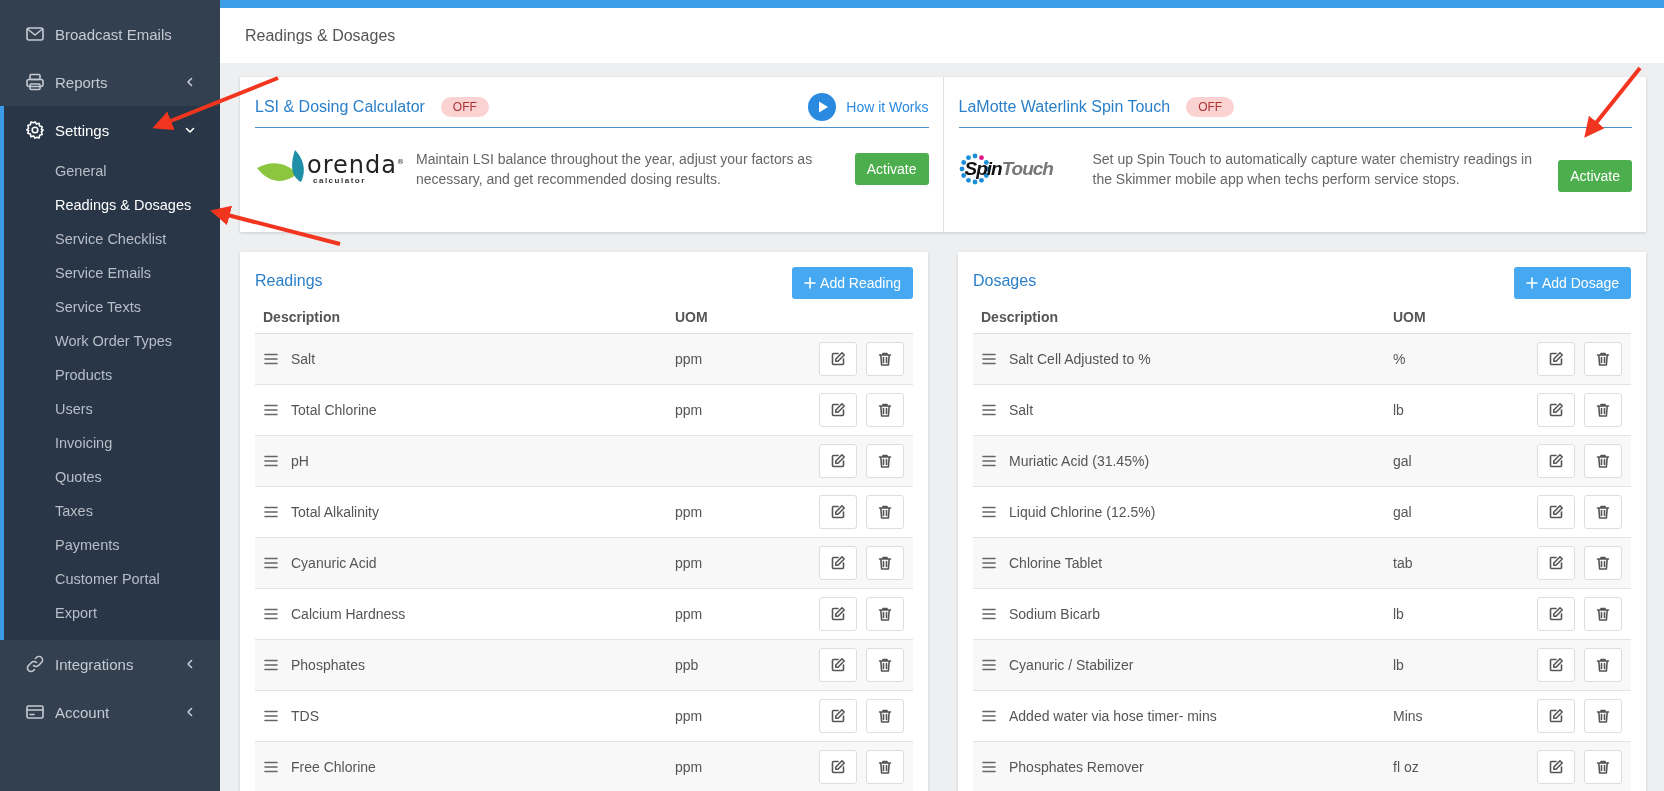 This screenshot has height=791, width=1664. Describe the element at coordinates (98, 205) in the screenshot. I see `sidebar-subitem: Readings & Dosages` at that location.